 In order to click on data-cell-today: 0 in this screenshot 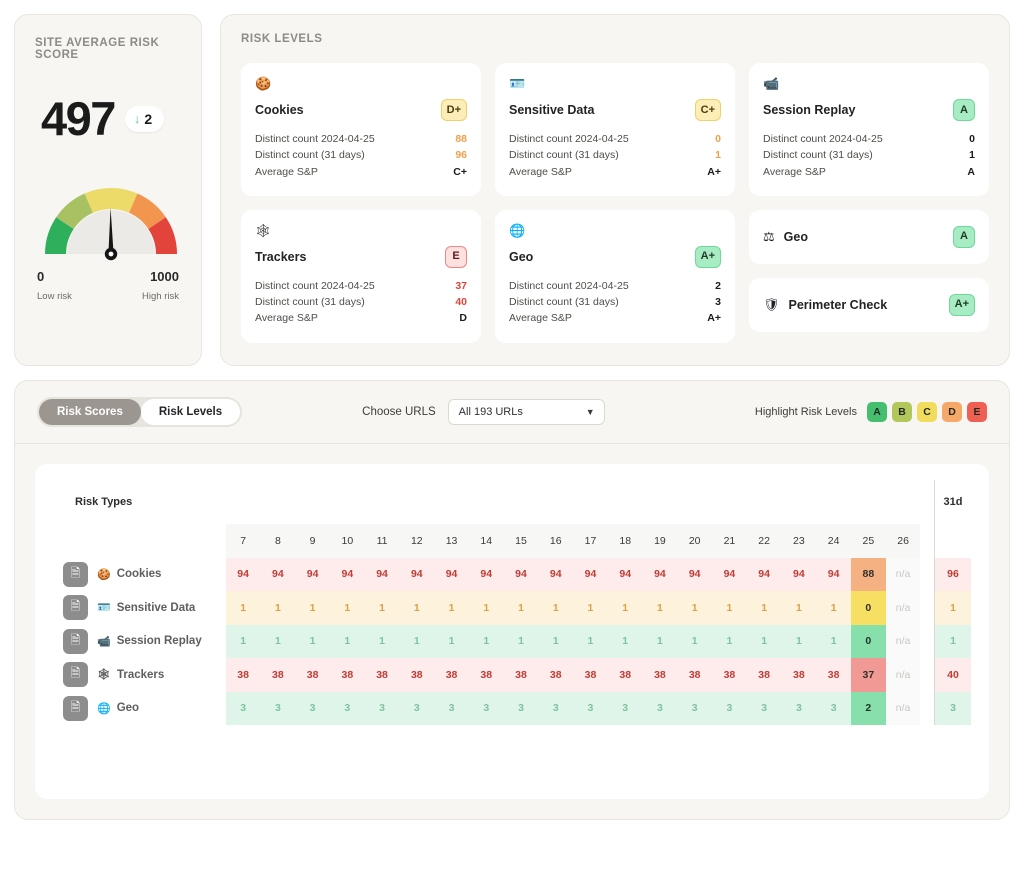, I will do `click(868, 608)`.